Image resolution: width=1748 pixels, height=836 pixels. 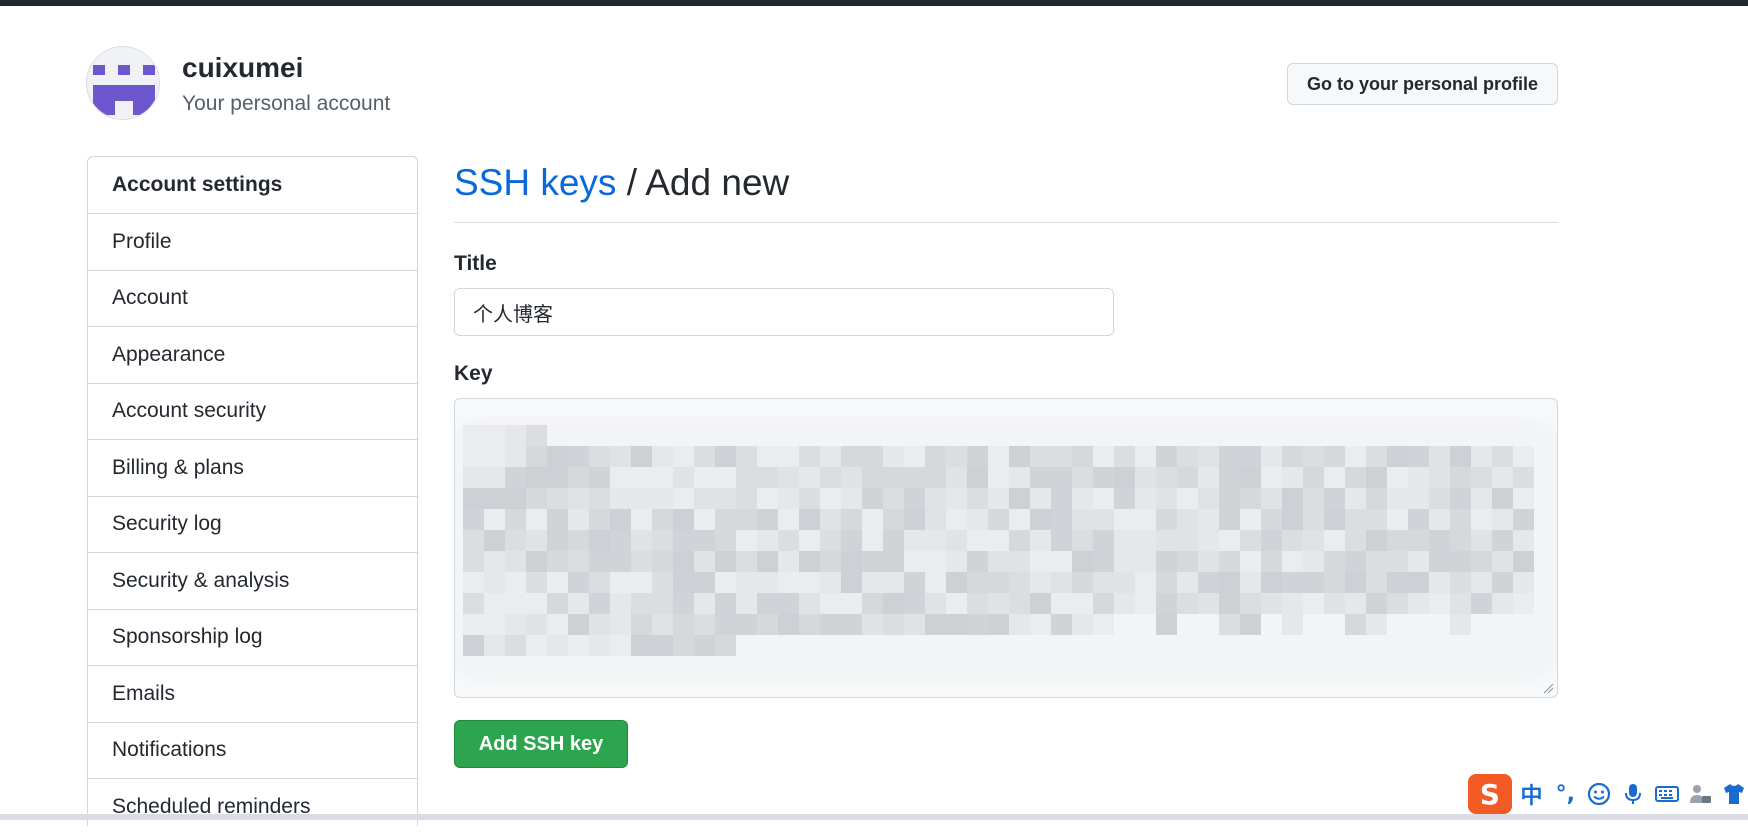 What do you see at coordinates (252, 751) in the screenshot?
I see `sidebar-item-notifications: Notifications` at bounding box center [252, 751].